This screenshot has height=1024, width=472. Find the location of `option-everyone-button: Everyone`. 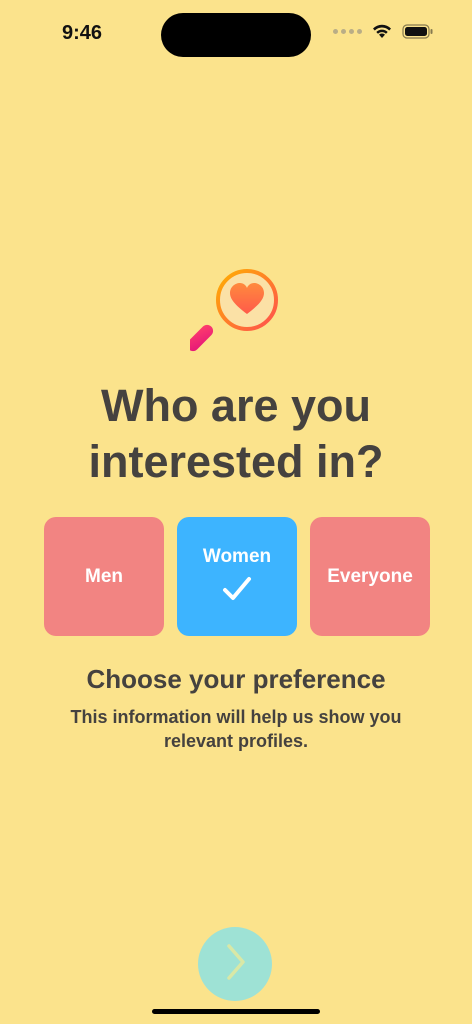

option-everyone-button: Everyone is located at coordinates (370, 576).